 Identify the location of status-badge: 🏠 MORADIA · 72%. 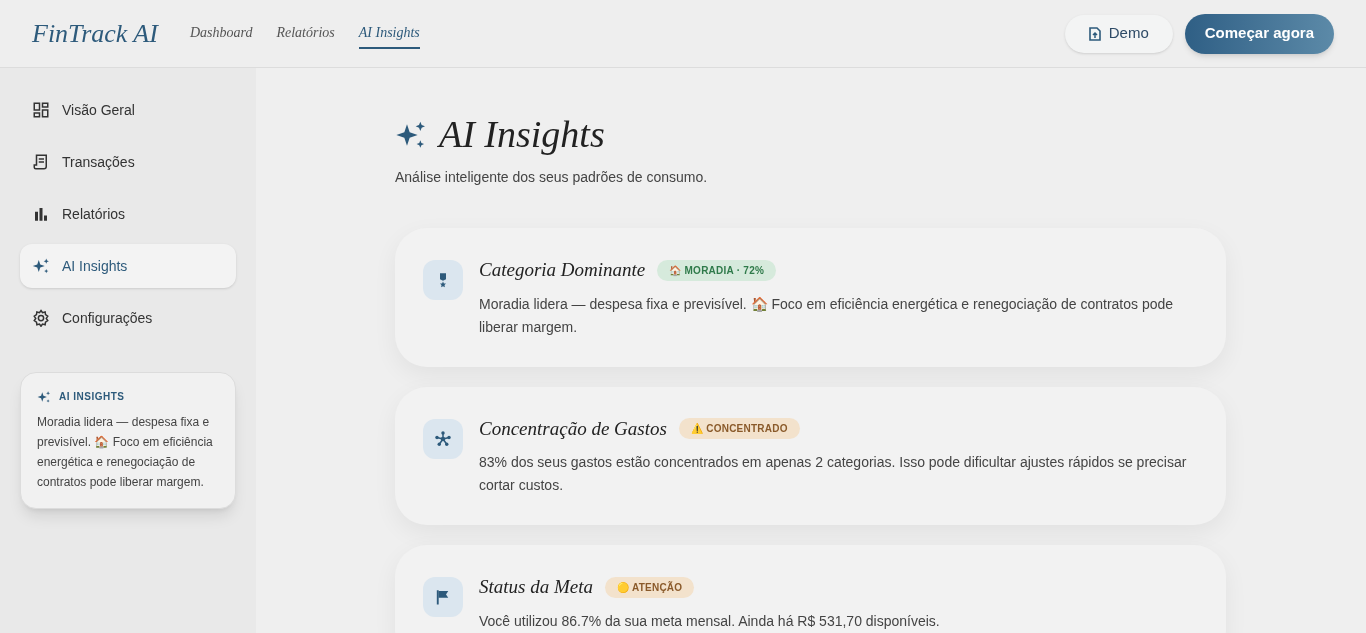
(717, 270).